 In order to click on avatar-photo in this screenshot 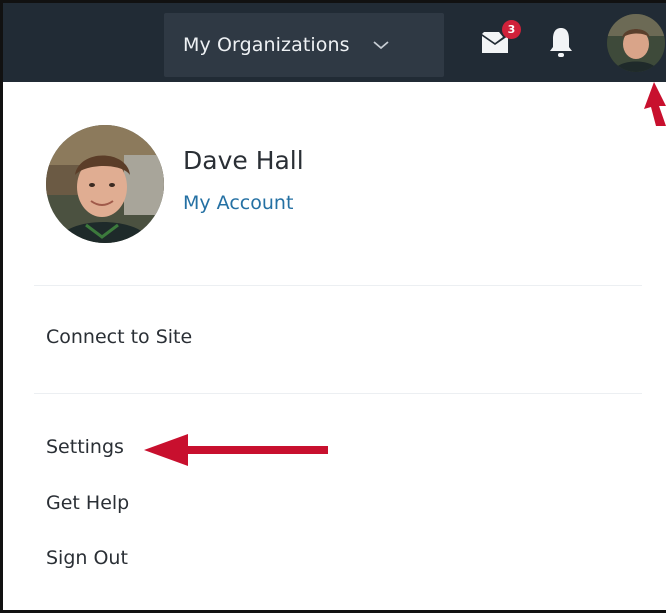, I will do `click(636, 43)`.